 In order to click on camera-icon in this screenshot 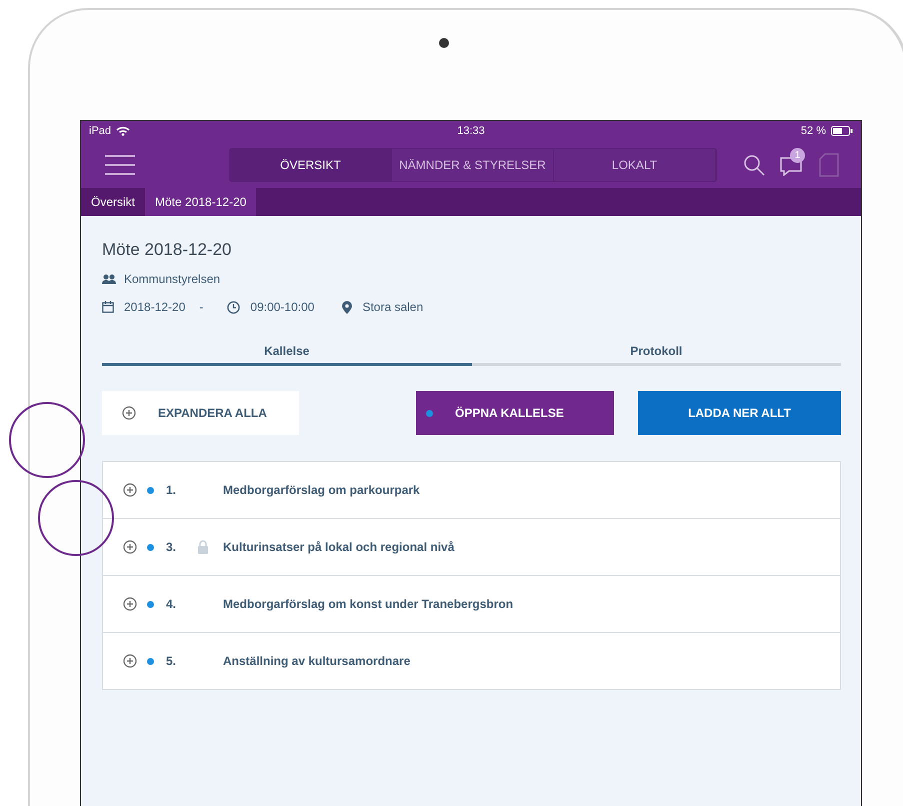, I will do `click(444, 43)`.